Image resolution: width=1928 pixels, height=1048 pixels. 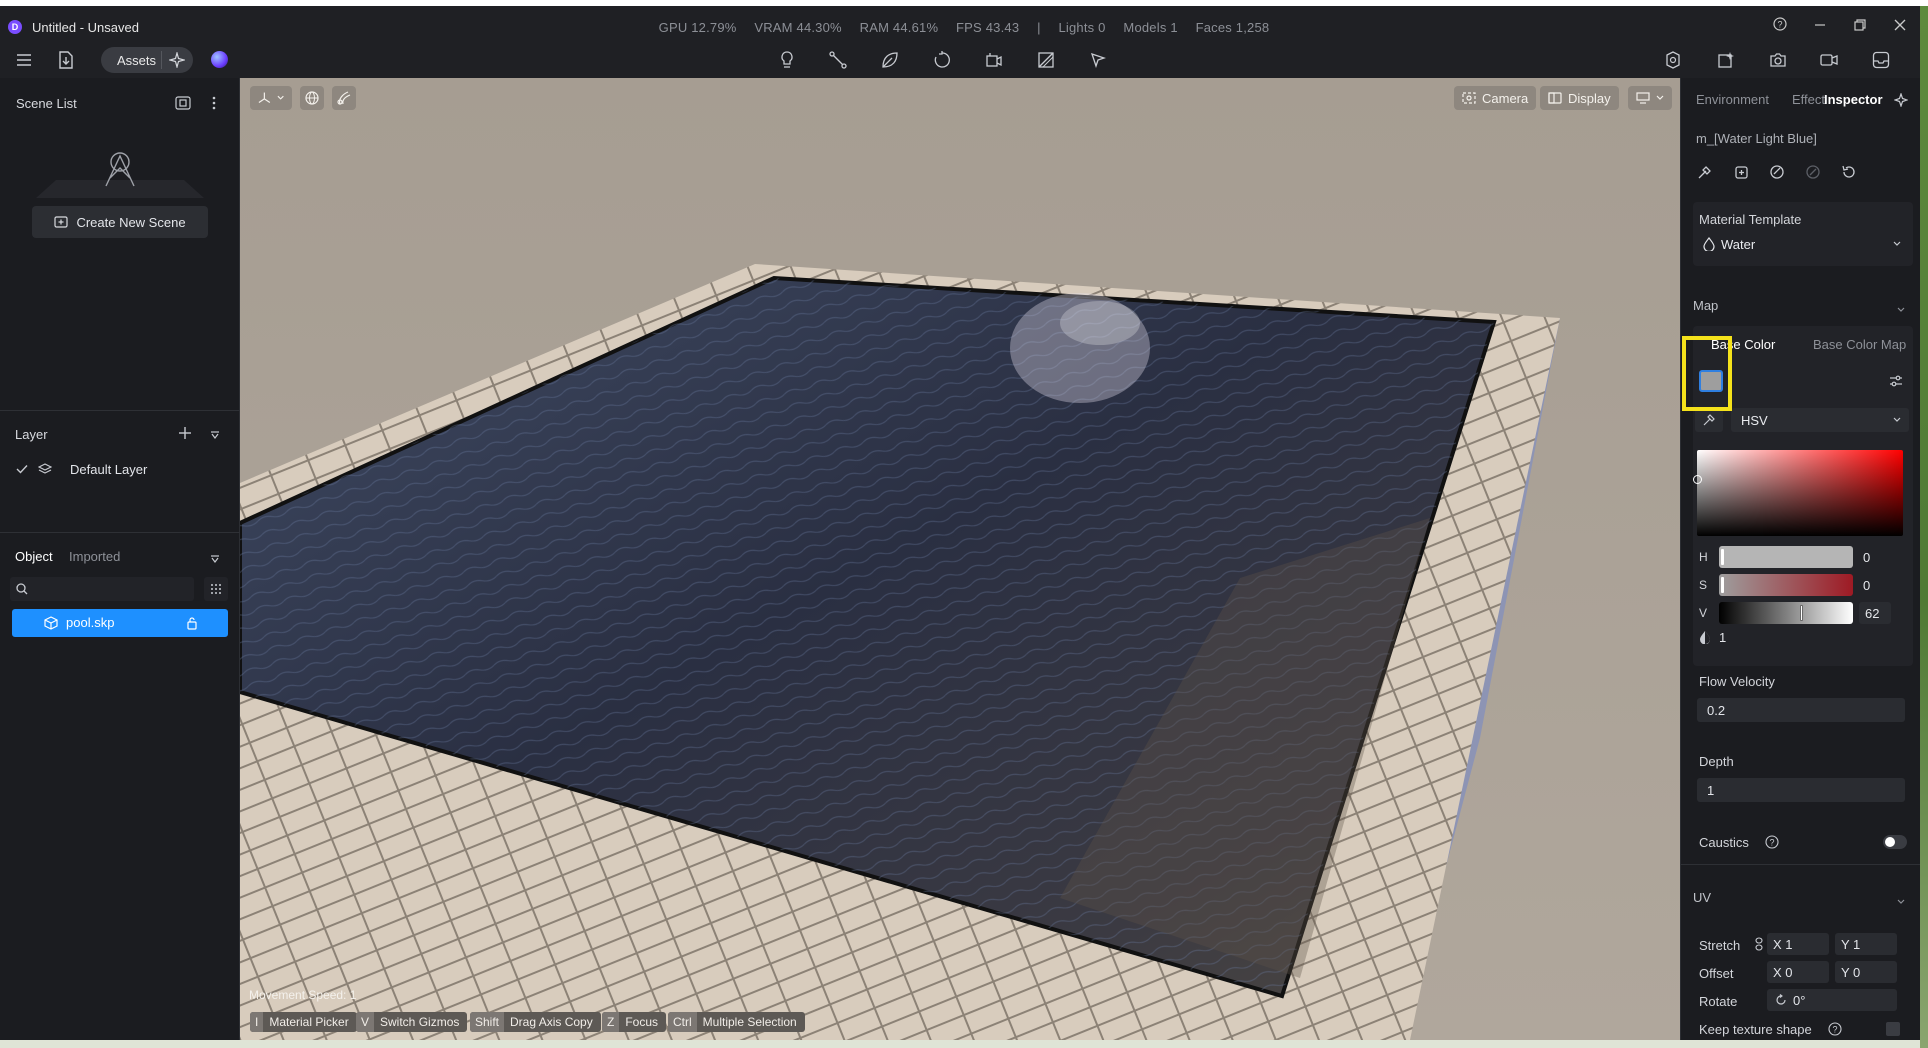 I want to click on tab-environment: Environment, so click(x=1732, y=99).